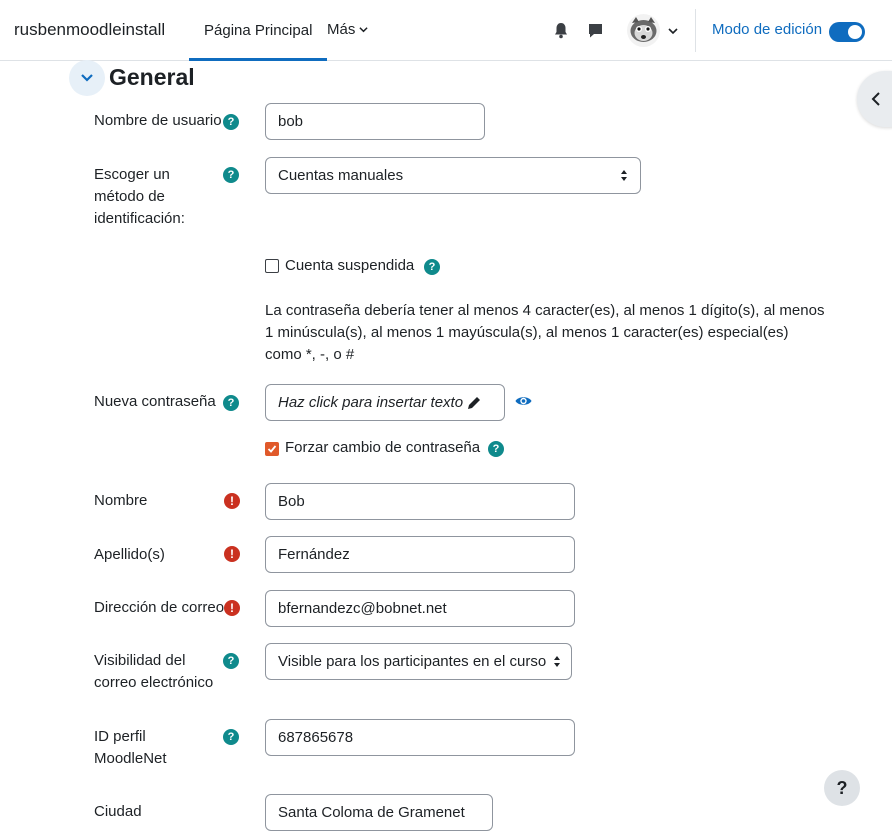  Describe the element at coordinates (420, 608) in the screenshot. I see `email-input: bfernandezc@bobnet.net` at that location.